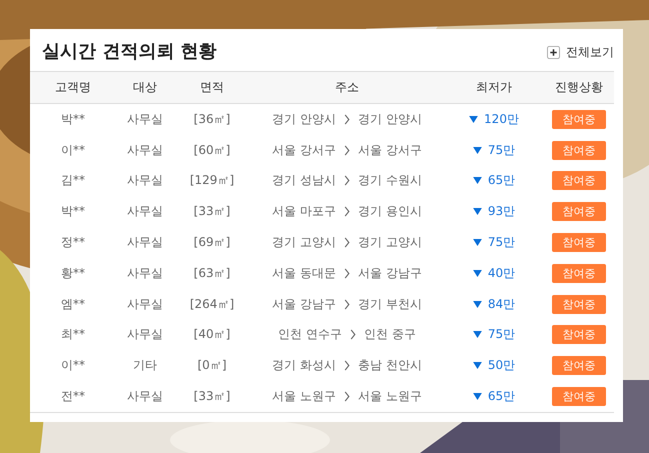  Describe the element at coordinates (502, 365) in the screenshot. I see `lowest-price: 50만` at that location.